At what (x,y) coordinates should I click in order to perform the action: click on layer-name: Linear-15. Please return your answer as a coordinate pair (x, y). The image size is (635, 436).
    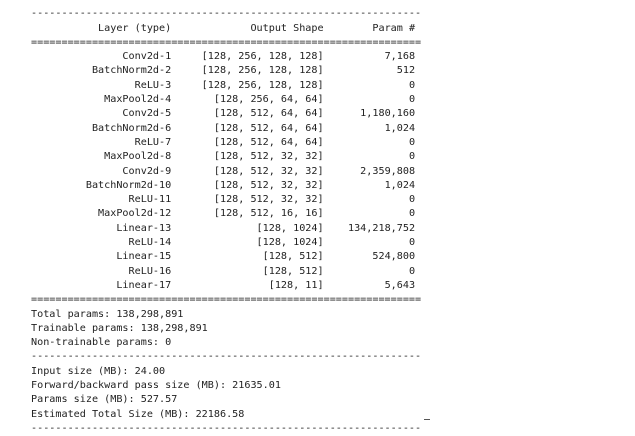
    Looking at the image, I should click on (101, 257).